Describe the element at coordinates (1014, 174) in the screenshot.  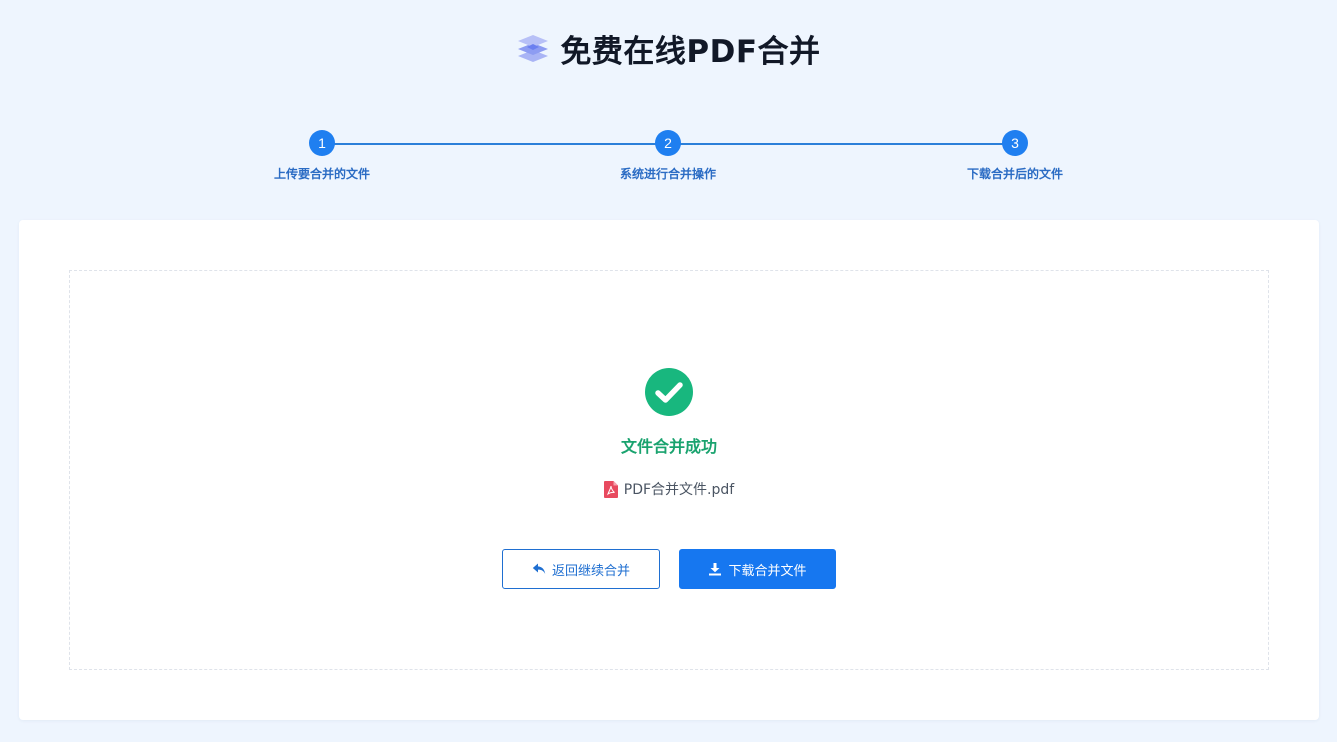
I see `step-label: 下载合并后的文件` at that location.